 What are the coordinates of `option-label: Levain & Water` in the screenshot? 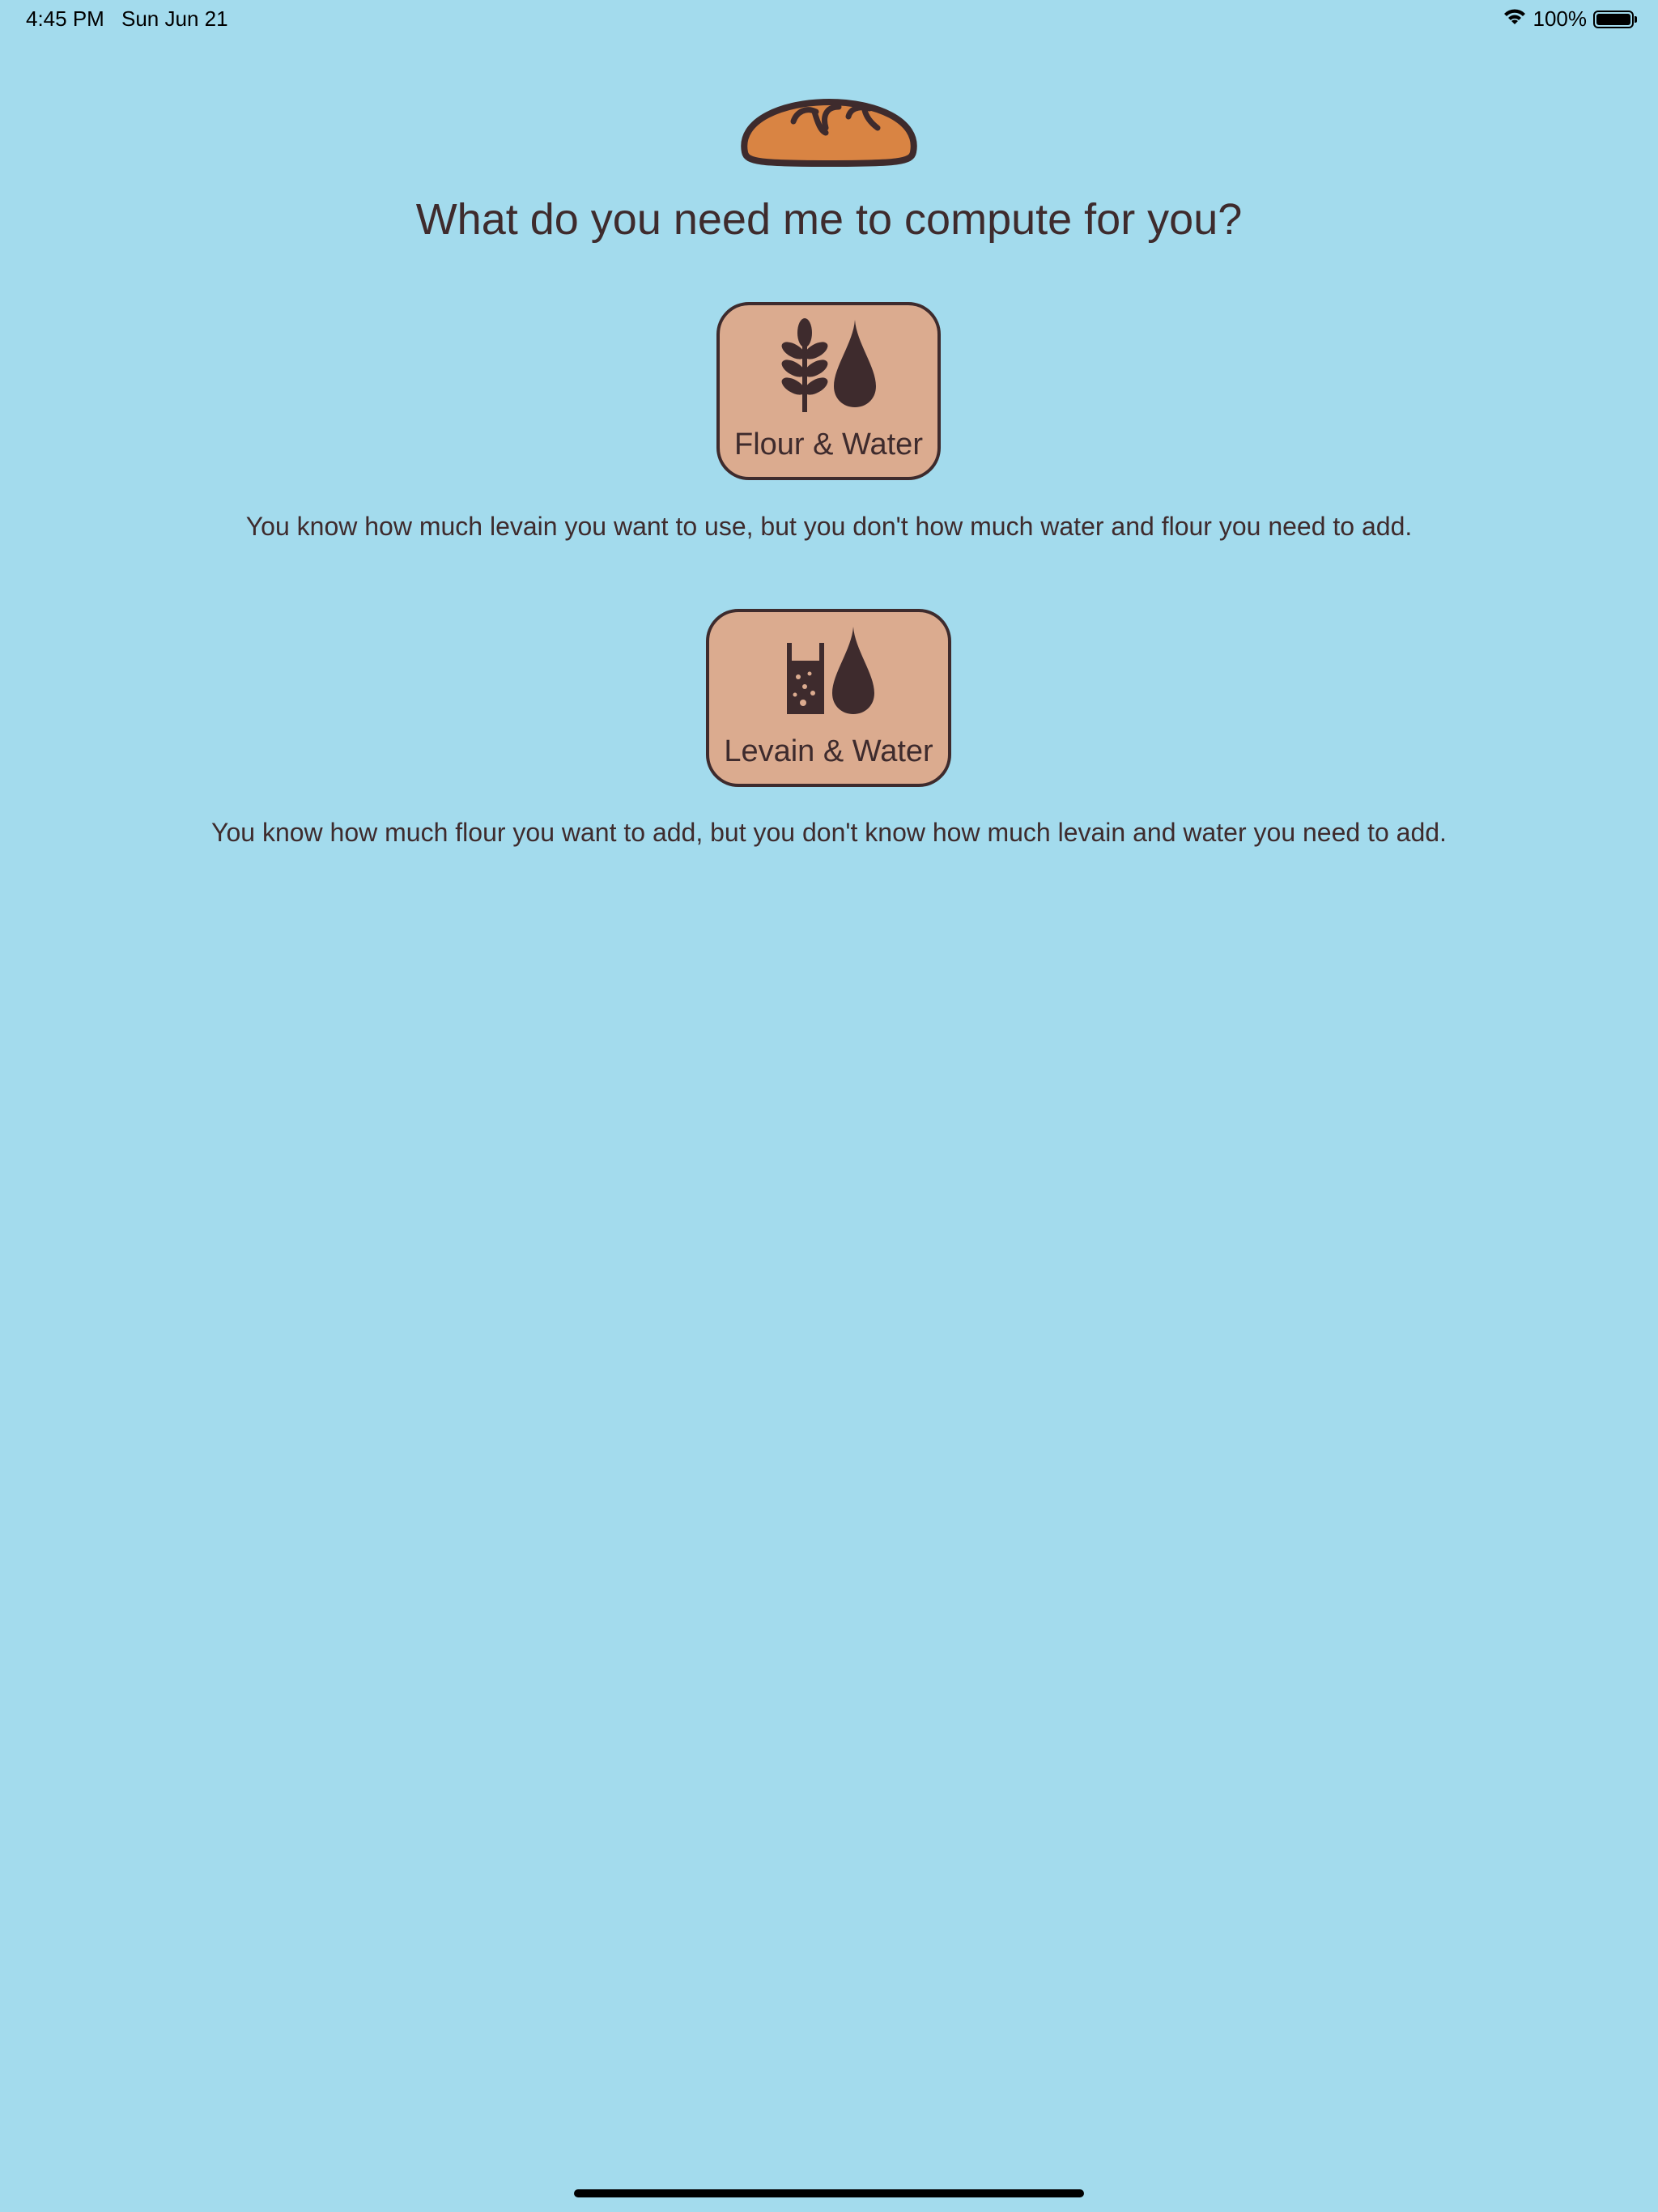 It's located at (828, 751).